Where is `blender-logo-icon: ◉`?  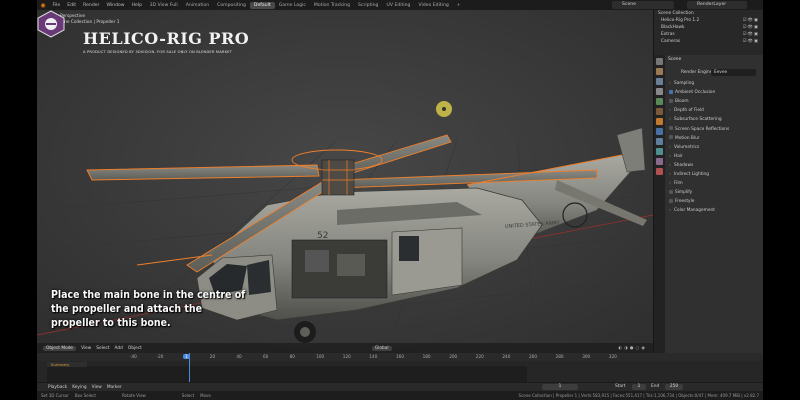 blender-logo-icon: ◉ is located at coordinates (43, 5).